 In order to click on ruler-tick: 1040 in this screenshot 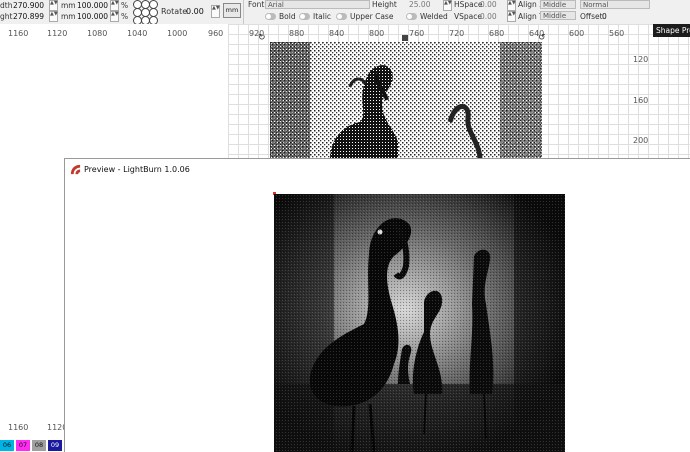, I will do `click(137, 33)`.